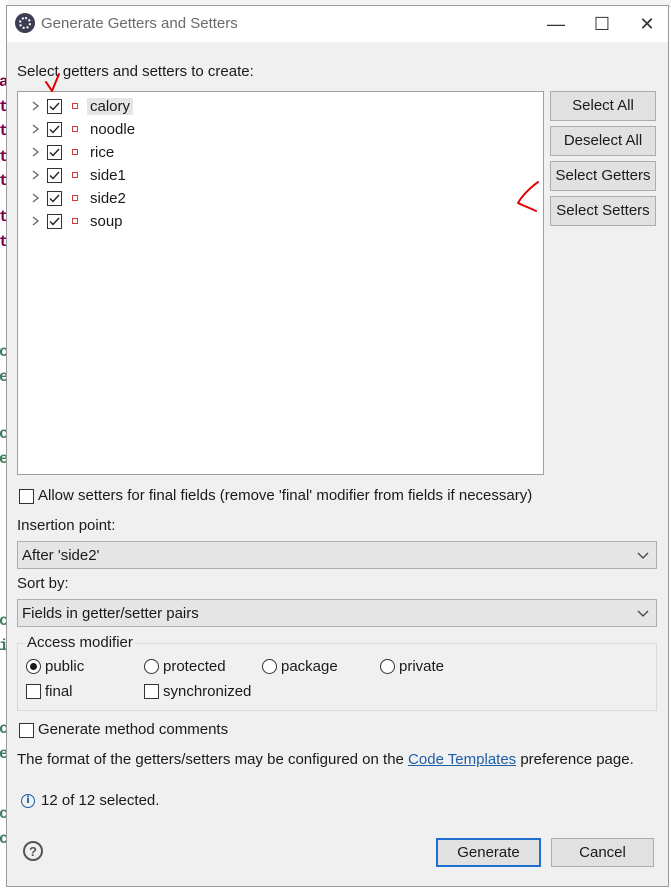  Describe the element at coordinates (151, 691) in the screenshot. I see `synchronized-checkbox` at that location.